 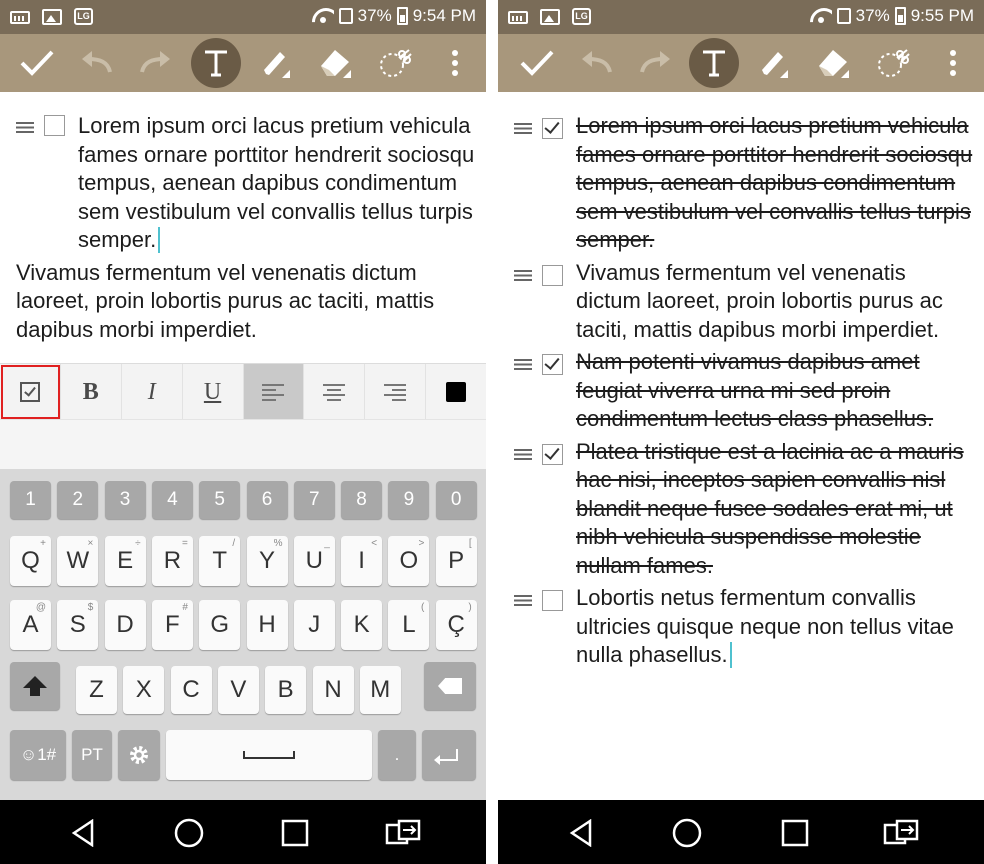 What do you see at coordinates (333, 690) in the screenshot?
I see `letter-key: N` at bounding box center [333, 690].